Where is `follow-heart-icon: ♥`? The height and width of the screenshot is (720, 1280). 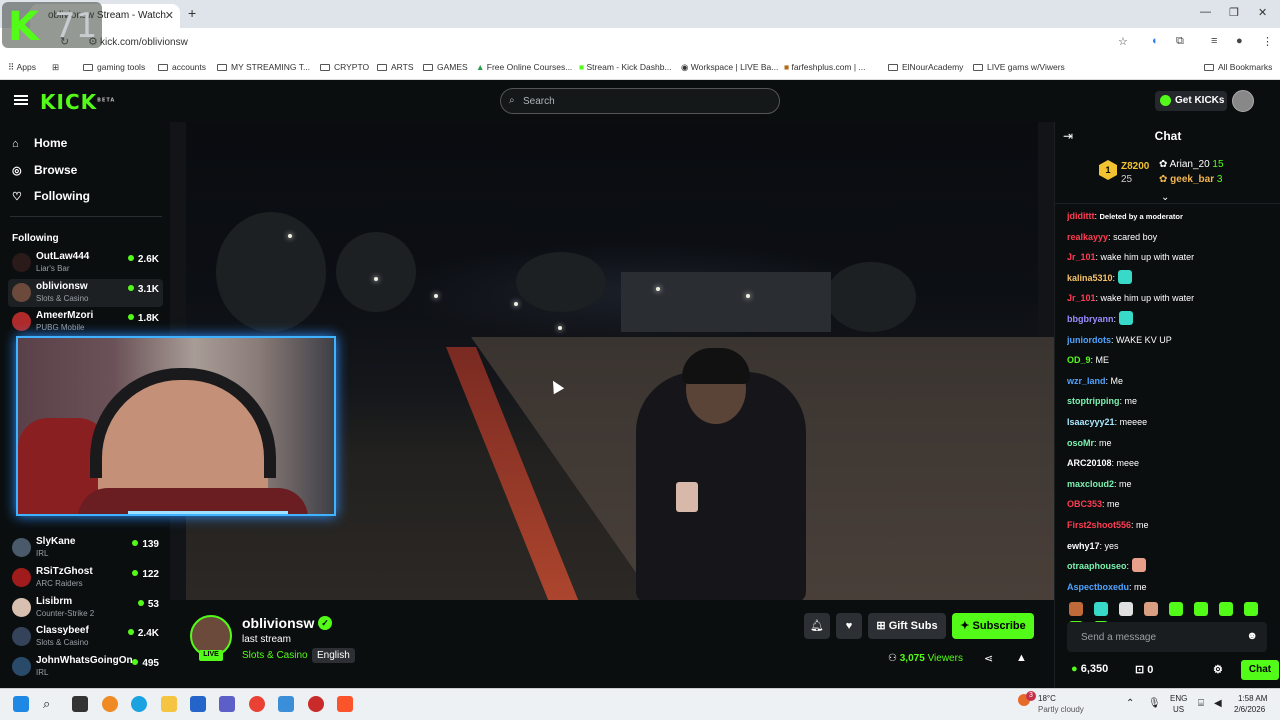 follow-heart-icon: ♥ is located at coordinates (849, 626).